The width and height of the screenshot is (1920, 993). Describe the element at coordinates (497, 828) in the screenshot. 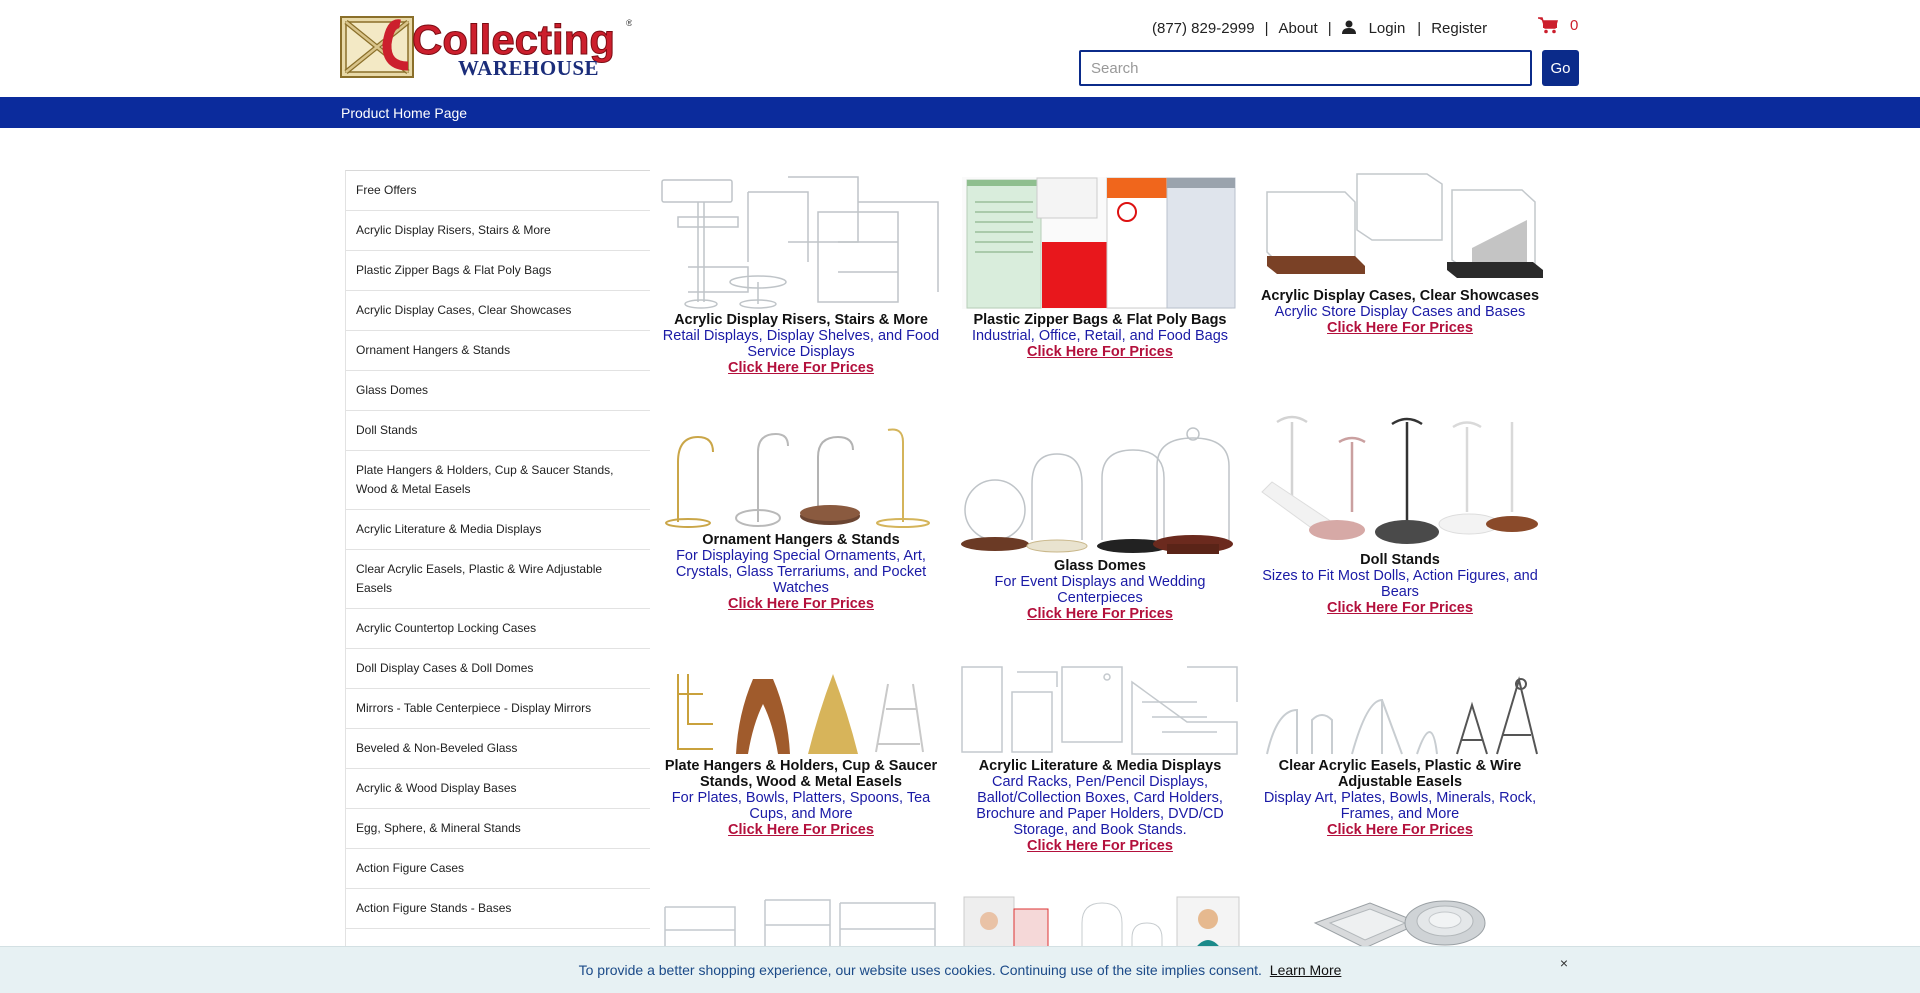

I see `sidebar-item-egg-stands: Egg, Sphere, & Mineral Stands` at that location.